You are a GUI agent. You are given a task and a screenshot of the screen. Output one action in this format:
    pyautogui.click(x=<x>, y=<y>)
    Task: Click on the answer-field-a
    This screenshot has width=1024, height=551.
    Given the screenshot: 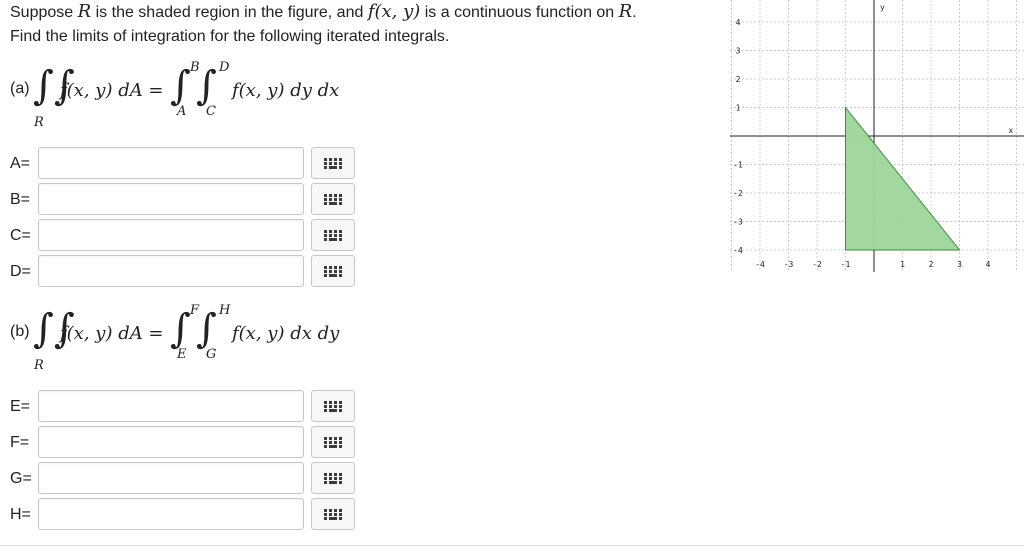 What is the action you would take?
    pyautogui.click(x=171, y=163)
    